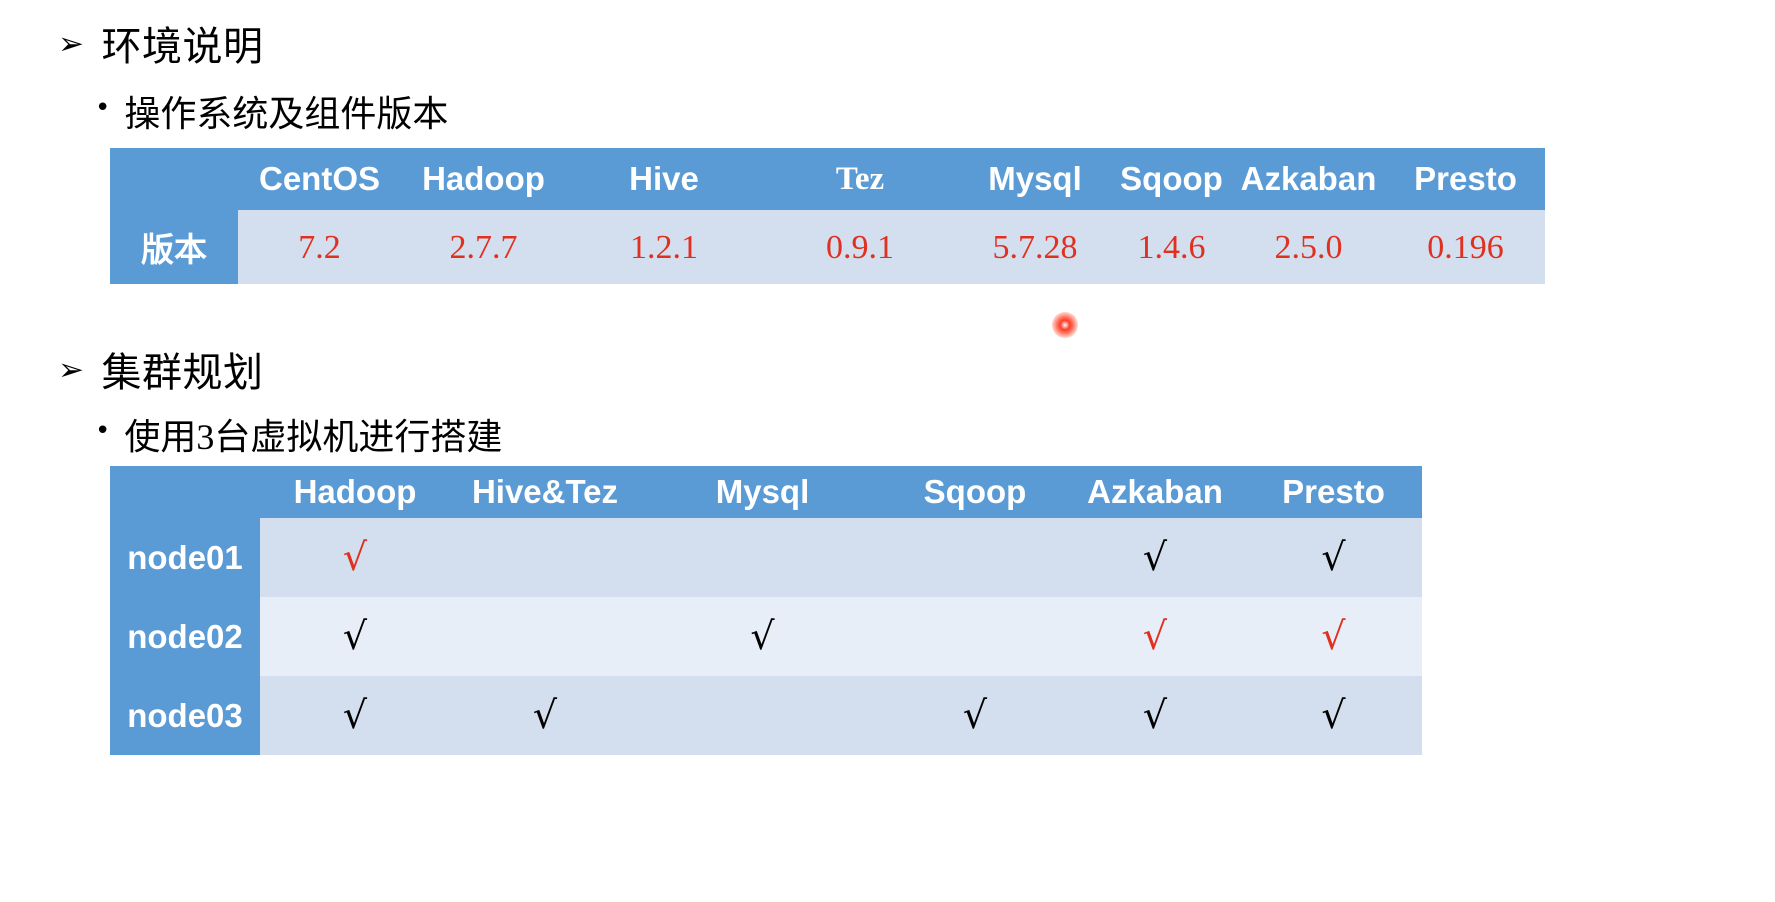  I want to click on version-table-col-hadoop: Hadoop, so click(483, 179).